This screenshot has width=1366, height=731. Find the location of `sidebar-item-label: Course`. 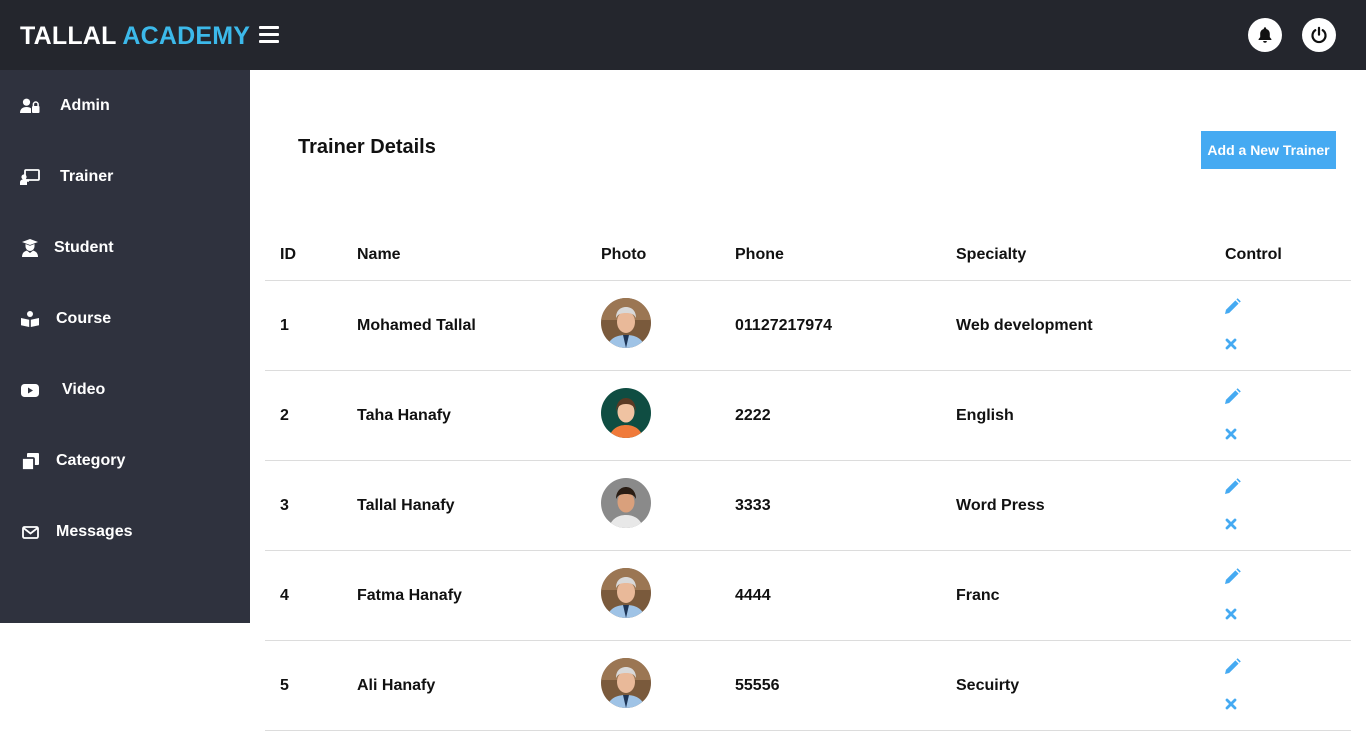

sidebar-item-label: Course is located at coordinates (84, 318).